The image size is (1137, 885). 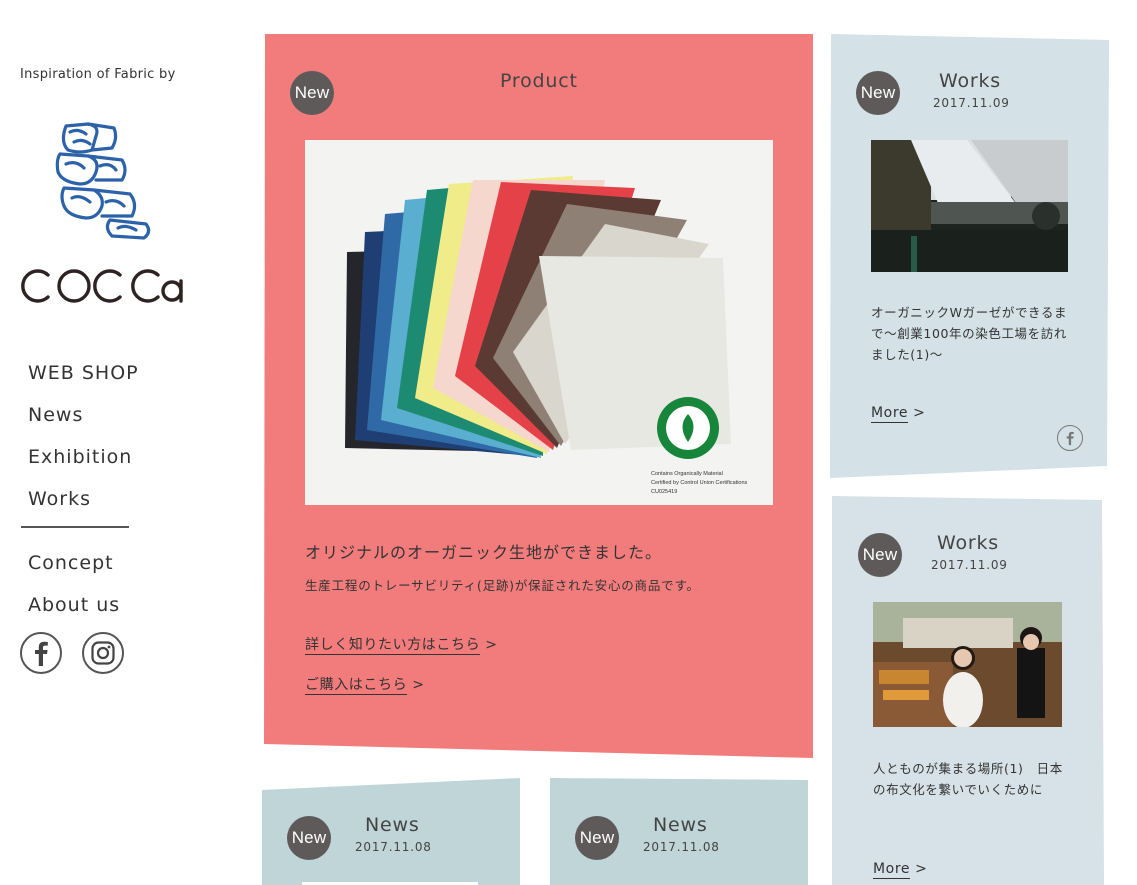 I want to click on brand-tagline: Inspiration of Fabric by, so click(x=98, y=74).